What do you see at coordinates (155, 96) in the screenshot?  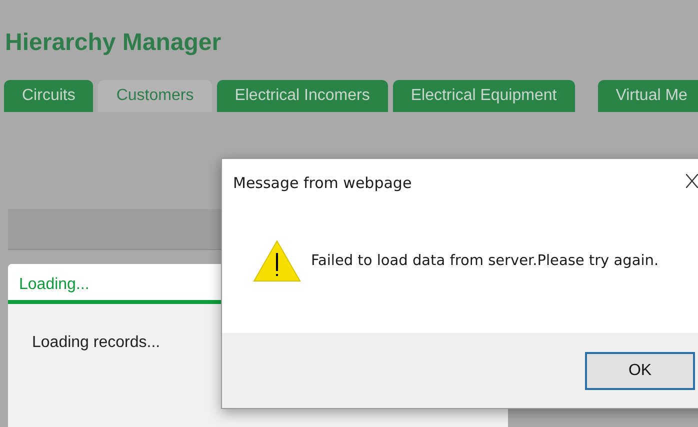 I see `tab: Customers` at bounding box center [155, 96].